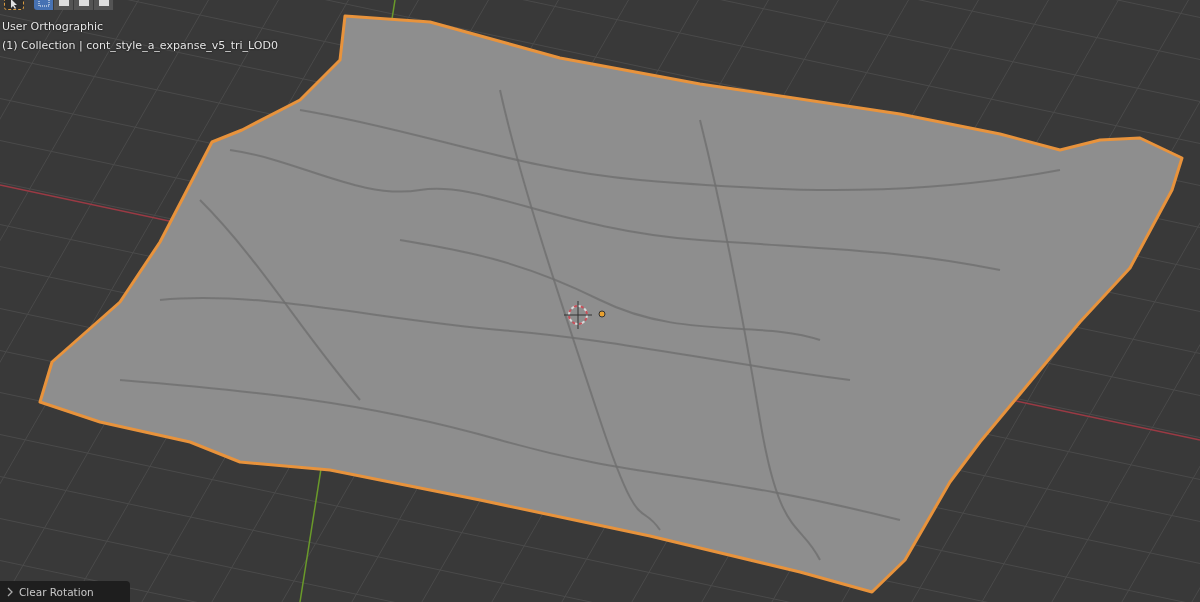  Describe the element at coordinates (53, 27) in the screenshot. I see `view-name-label: User Orthographic` at that location.